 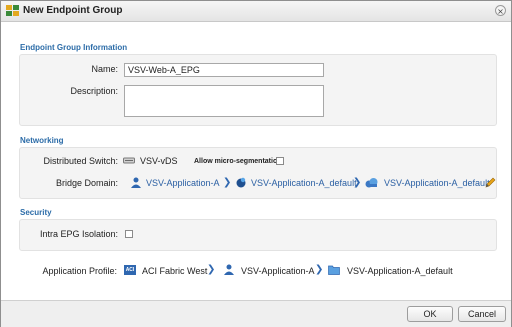 I want to click on edit-pencil-icon, so click(x=490, y=182).